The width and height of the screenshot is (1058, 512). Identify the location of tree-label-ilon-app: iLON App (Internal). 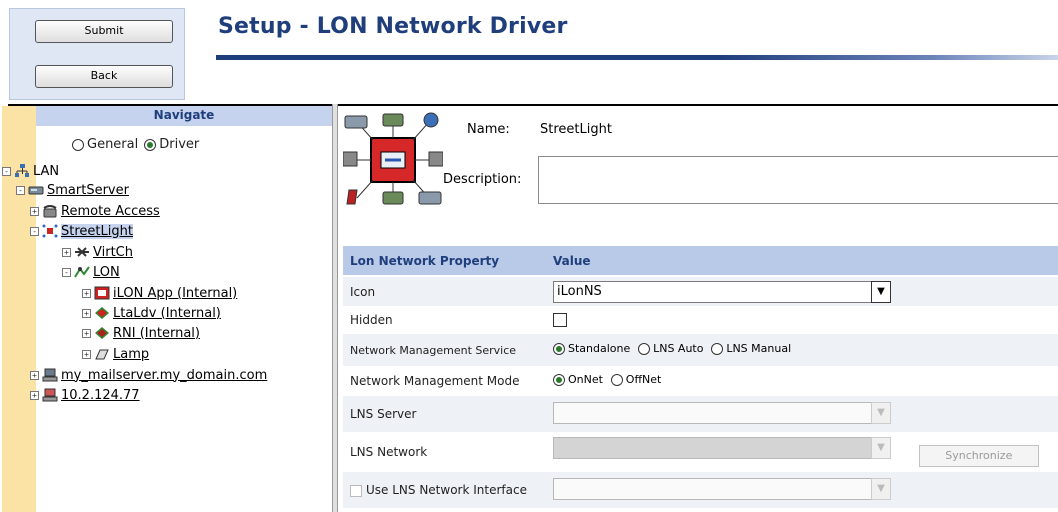
(175, 293).